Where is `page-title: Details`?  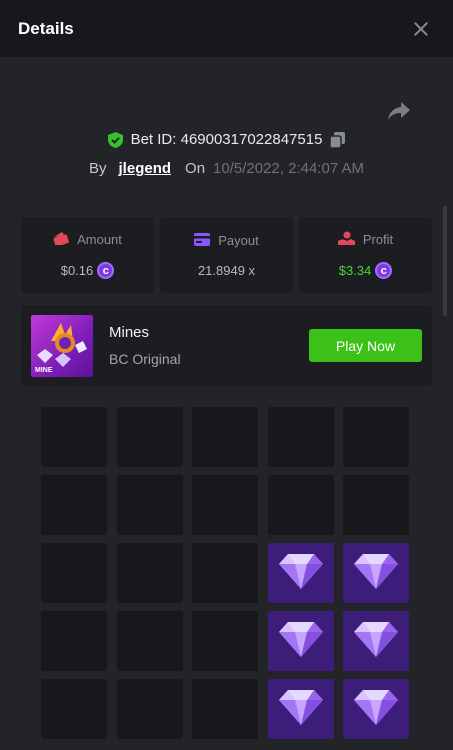 page-title: Details is located at coordinates (46, 28).